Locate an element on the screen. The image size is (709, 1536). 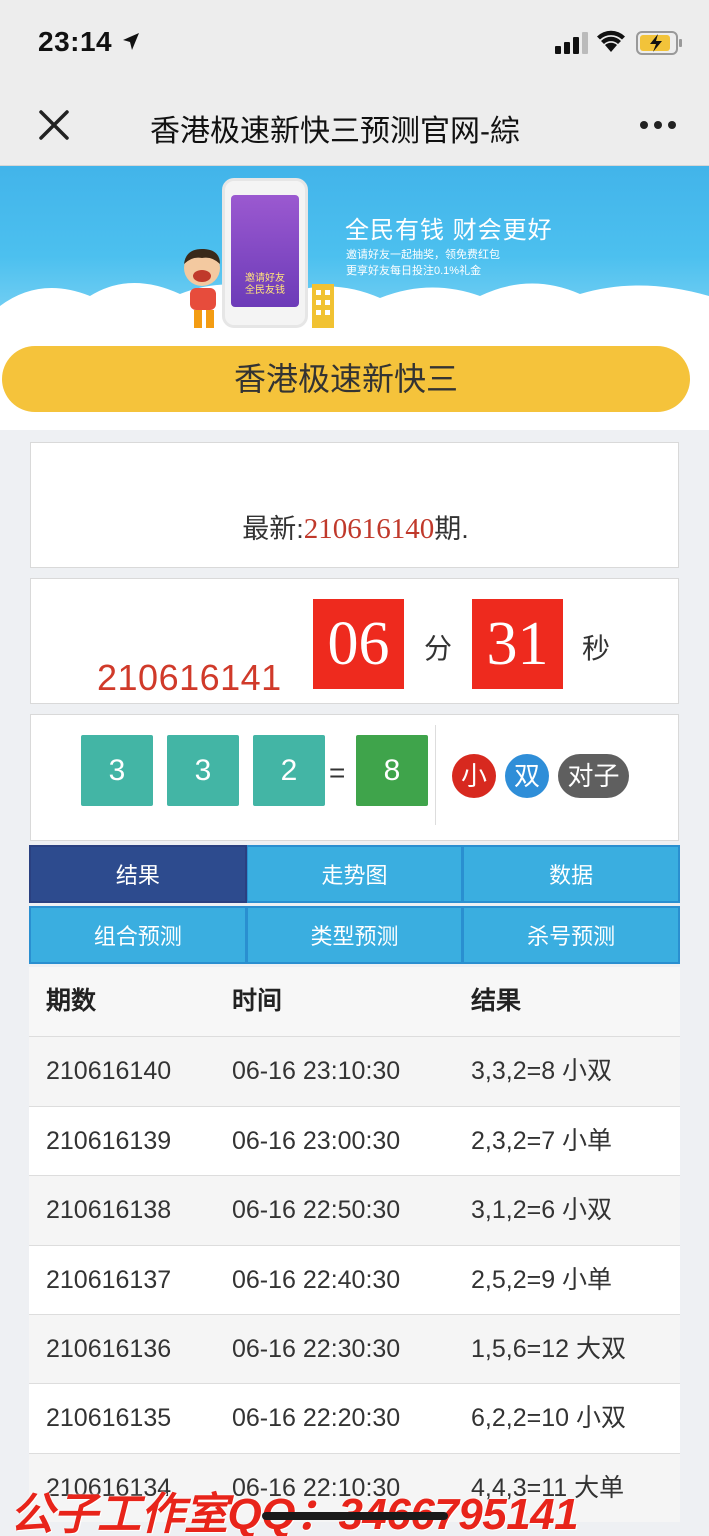
column-header-issue: 期数 is located at coordinates (71, 1001).